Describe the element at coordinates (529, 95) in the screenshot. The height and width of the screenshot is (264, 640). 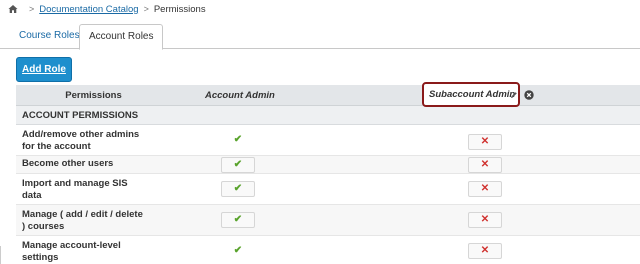
I see `remove-role-icon` at that location.